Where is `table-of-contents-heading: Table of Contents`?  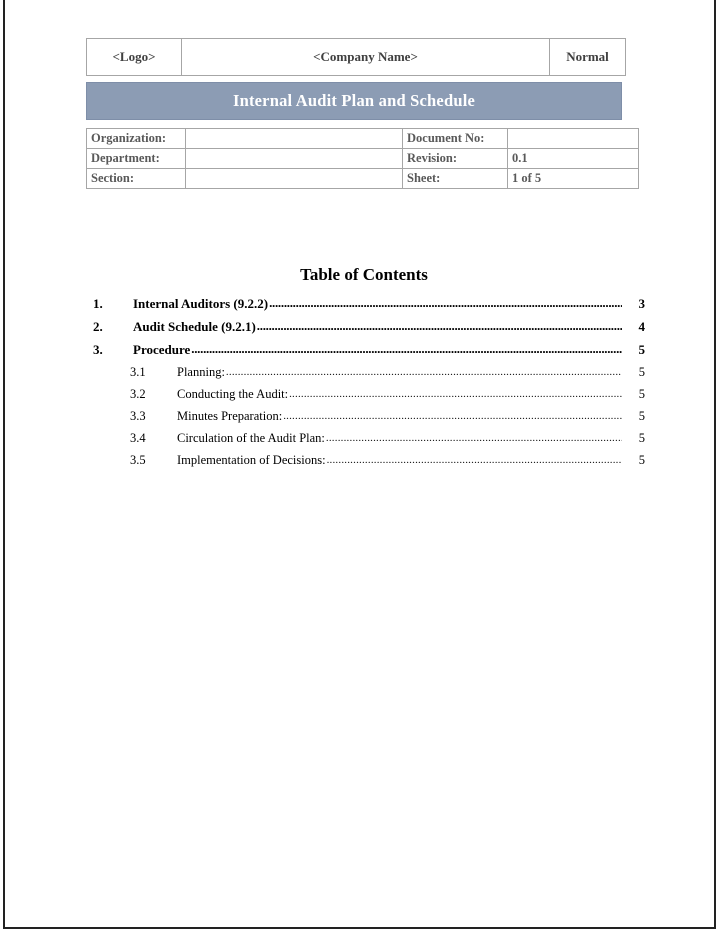 table-of-contents-heading: Table of Contents is located at coordinates (364, 274).